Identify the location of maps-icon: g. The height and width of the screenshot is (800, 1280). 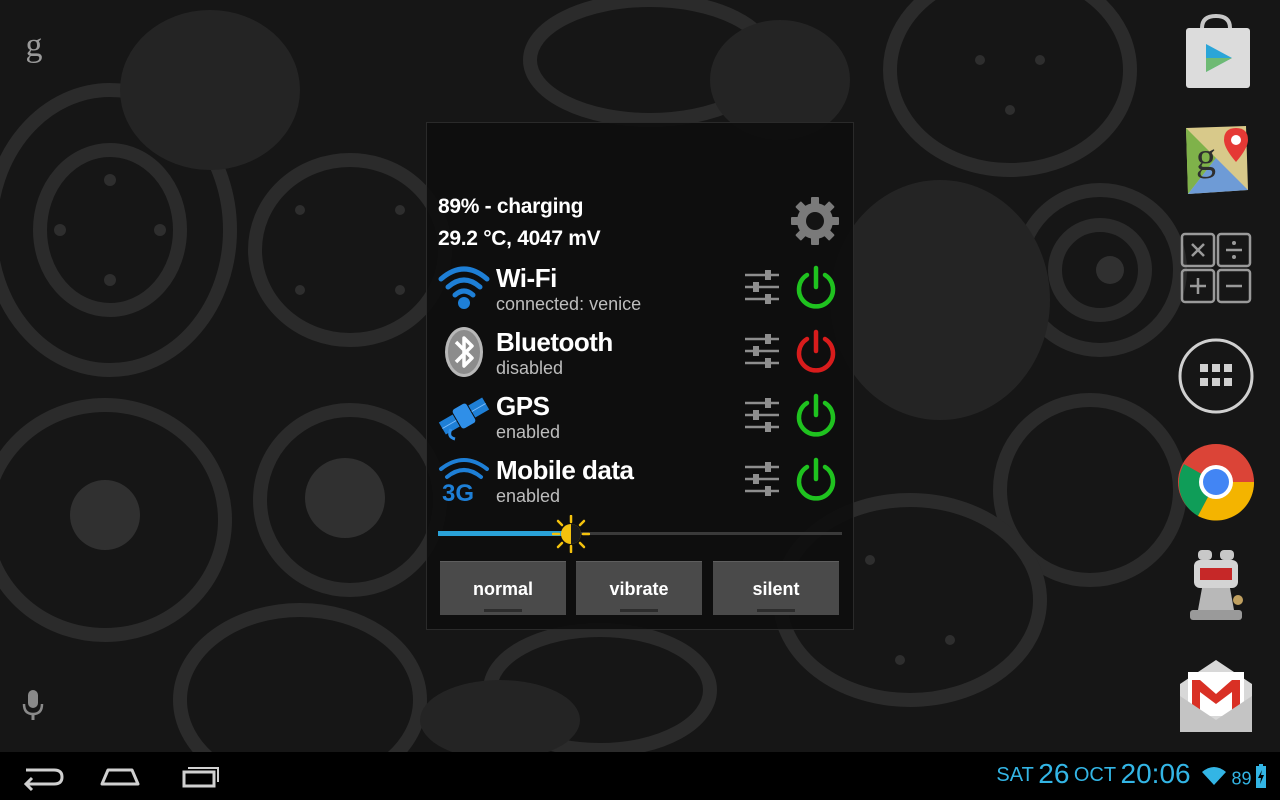
(1216, 158).